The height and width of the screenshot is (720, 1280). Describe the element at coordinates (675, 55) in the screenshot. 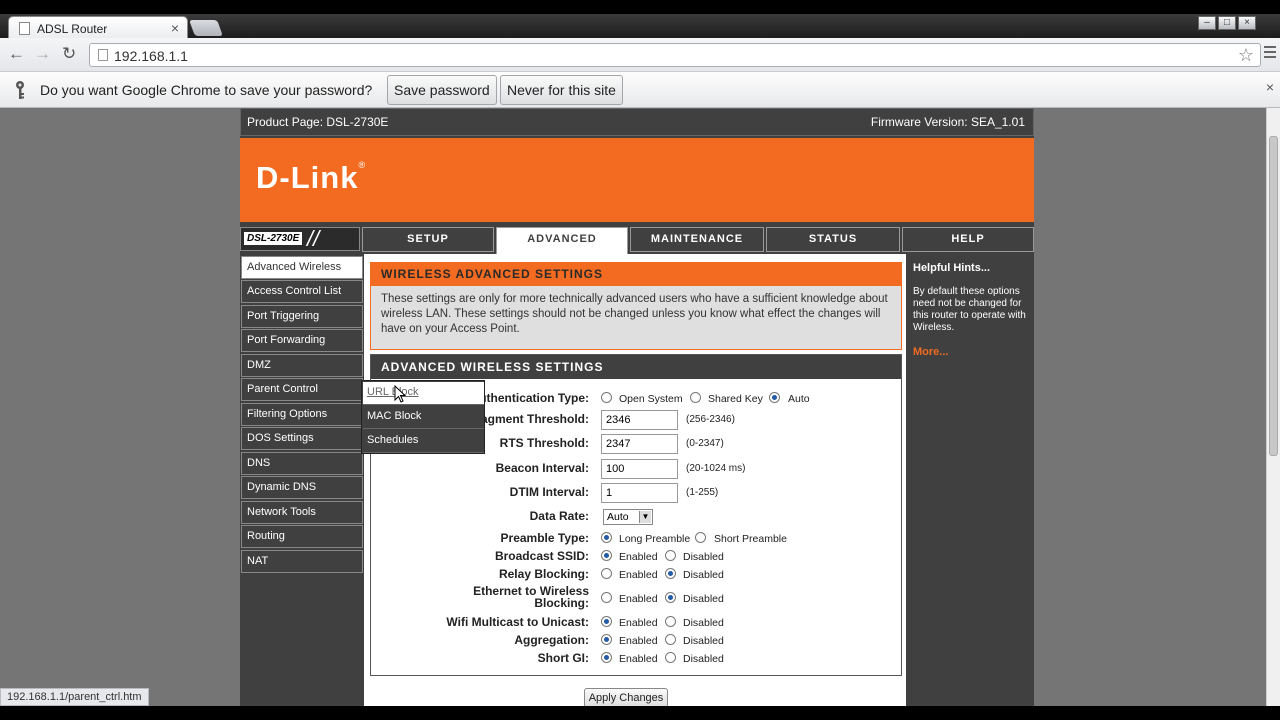

I see `address-bar: 192.168.1.1 ☆` at that location.